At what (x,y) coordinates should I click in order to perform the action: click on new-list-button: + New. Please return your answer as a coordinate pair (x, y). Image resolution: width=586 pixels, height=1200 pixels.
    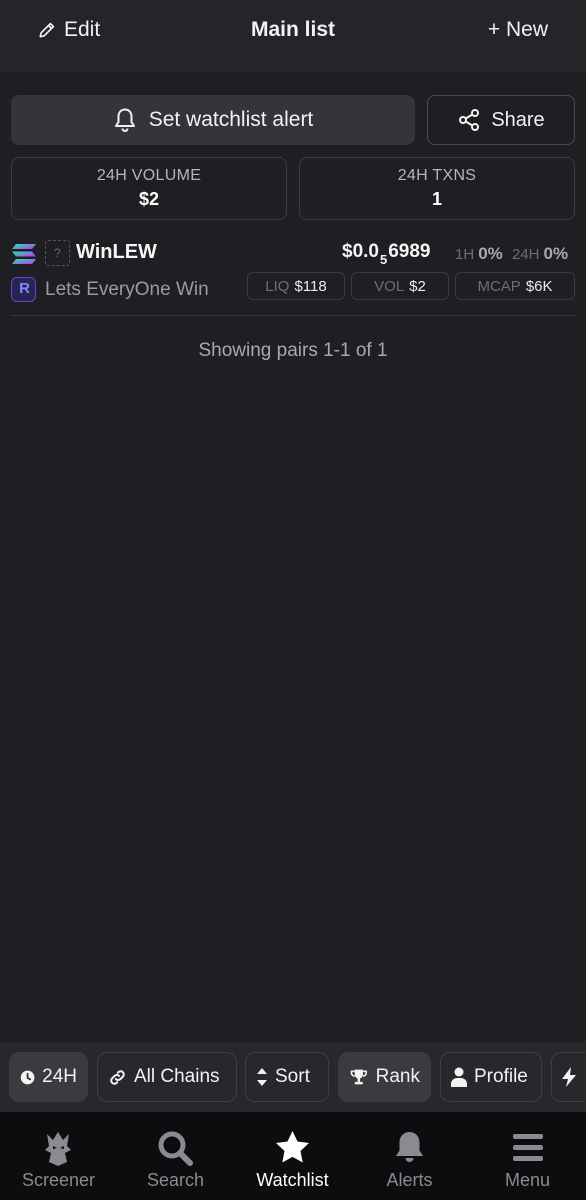
    Looking at the image, I should click on (518, 30).